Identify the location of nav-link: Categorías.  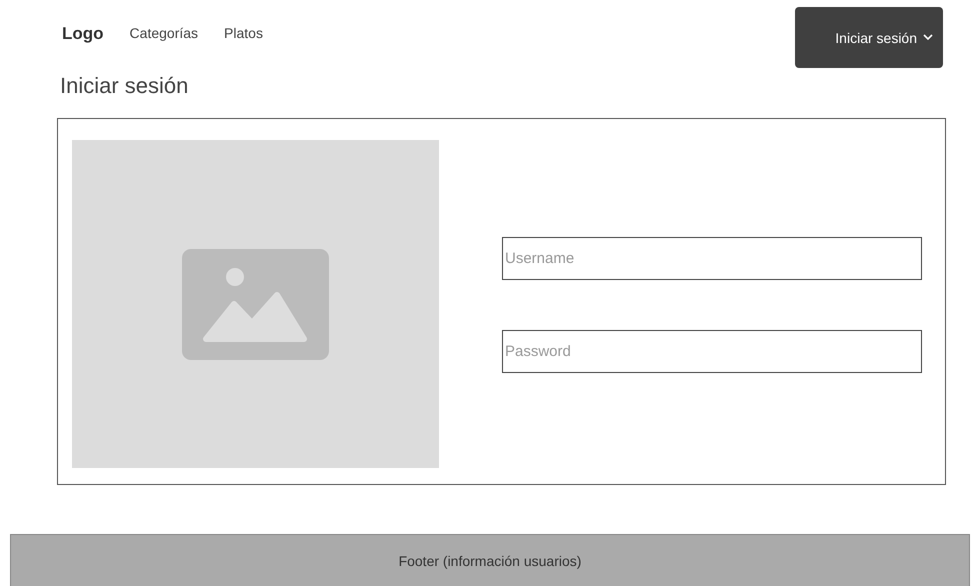
(164, 33).